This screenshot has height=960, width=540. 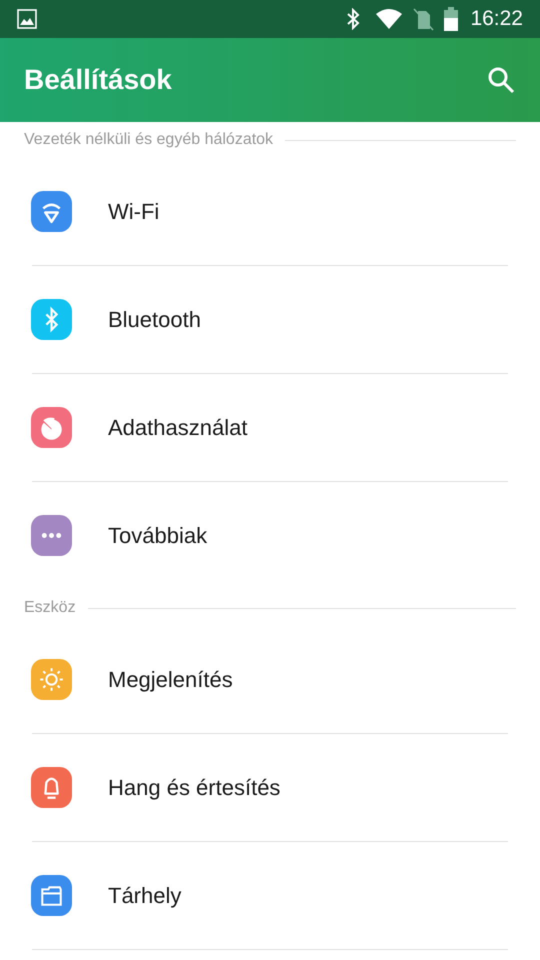 What do you see at coordinates (158, 536) in the screenshot?
I see `item-label: Továbbiak` at bounding box center [158, 536].